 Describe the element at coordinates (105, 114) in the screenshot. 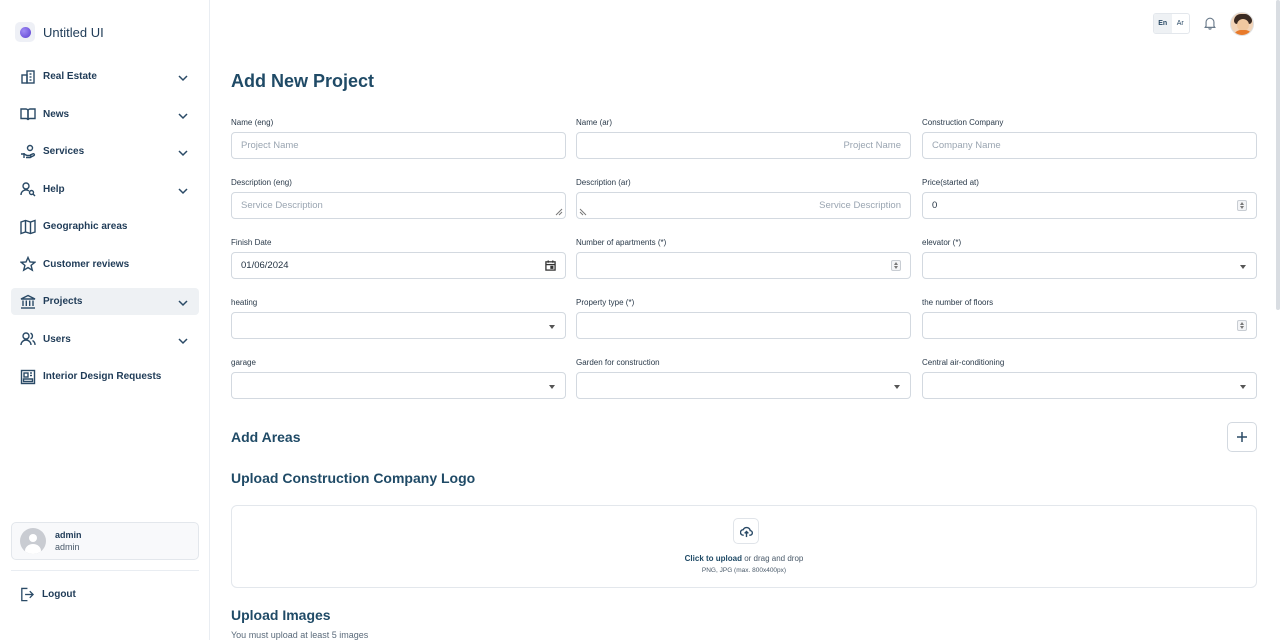

I see `sidebar-item-news: News` at that location.